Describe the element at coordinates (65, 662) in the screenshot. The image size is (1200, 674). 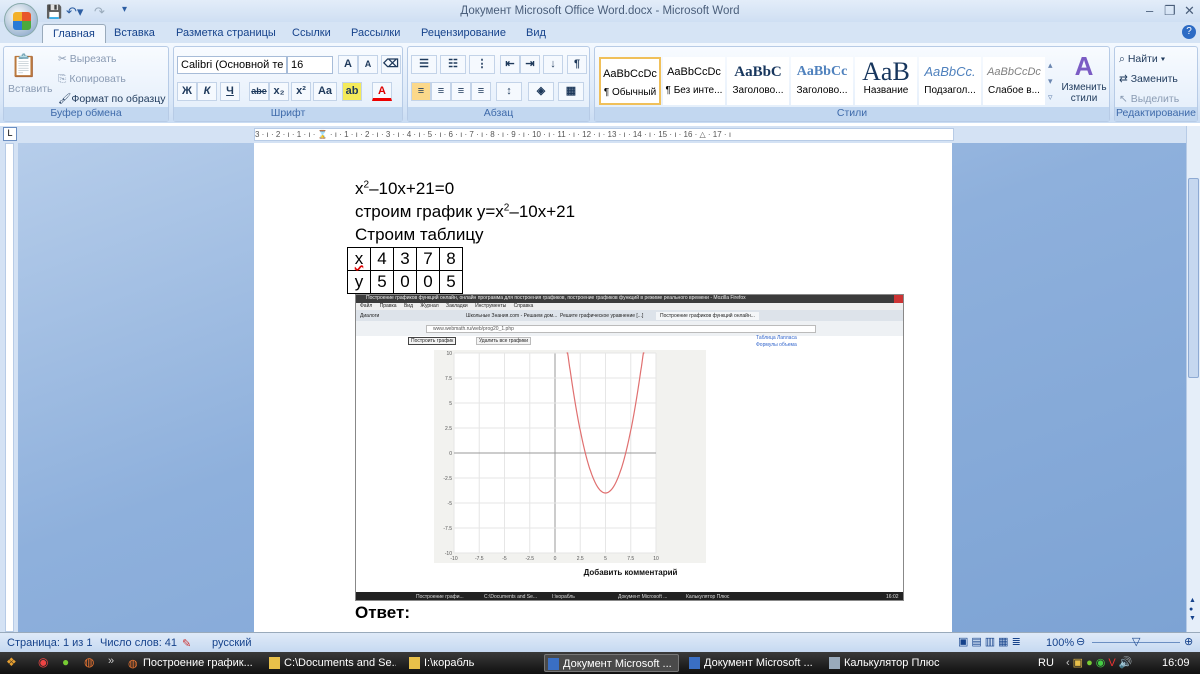
I see `utorrent-icon: ●` at that location.